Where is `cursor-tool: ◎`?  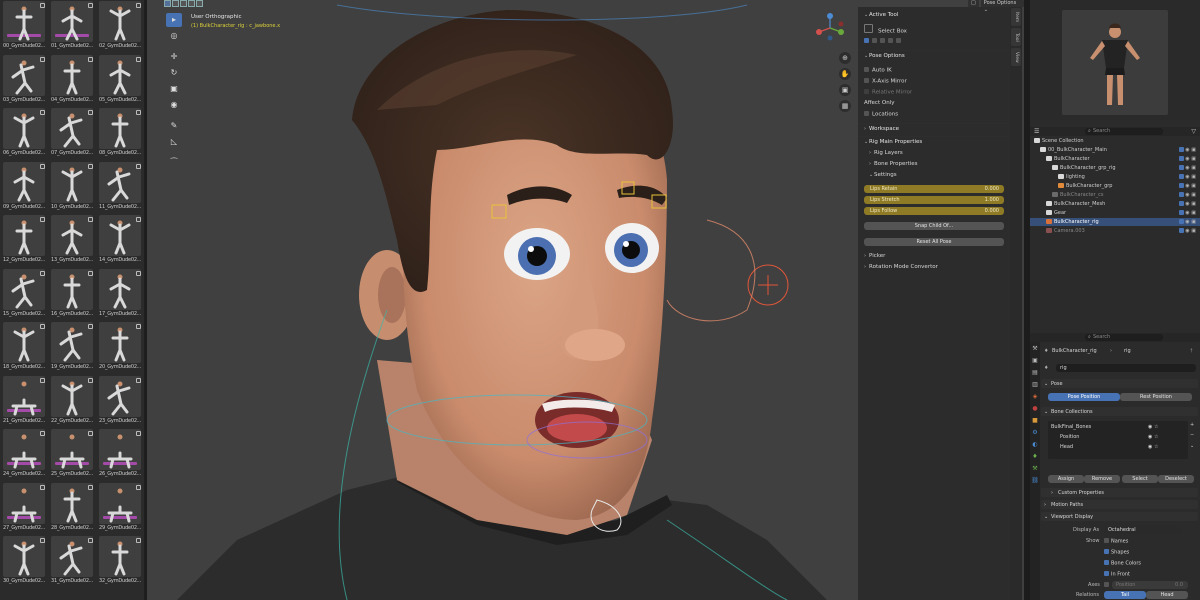 cursor-tool: ◎ is located at coordinates (174, 36).